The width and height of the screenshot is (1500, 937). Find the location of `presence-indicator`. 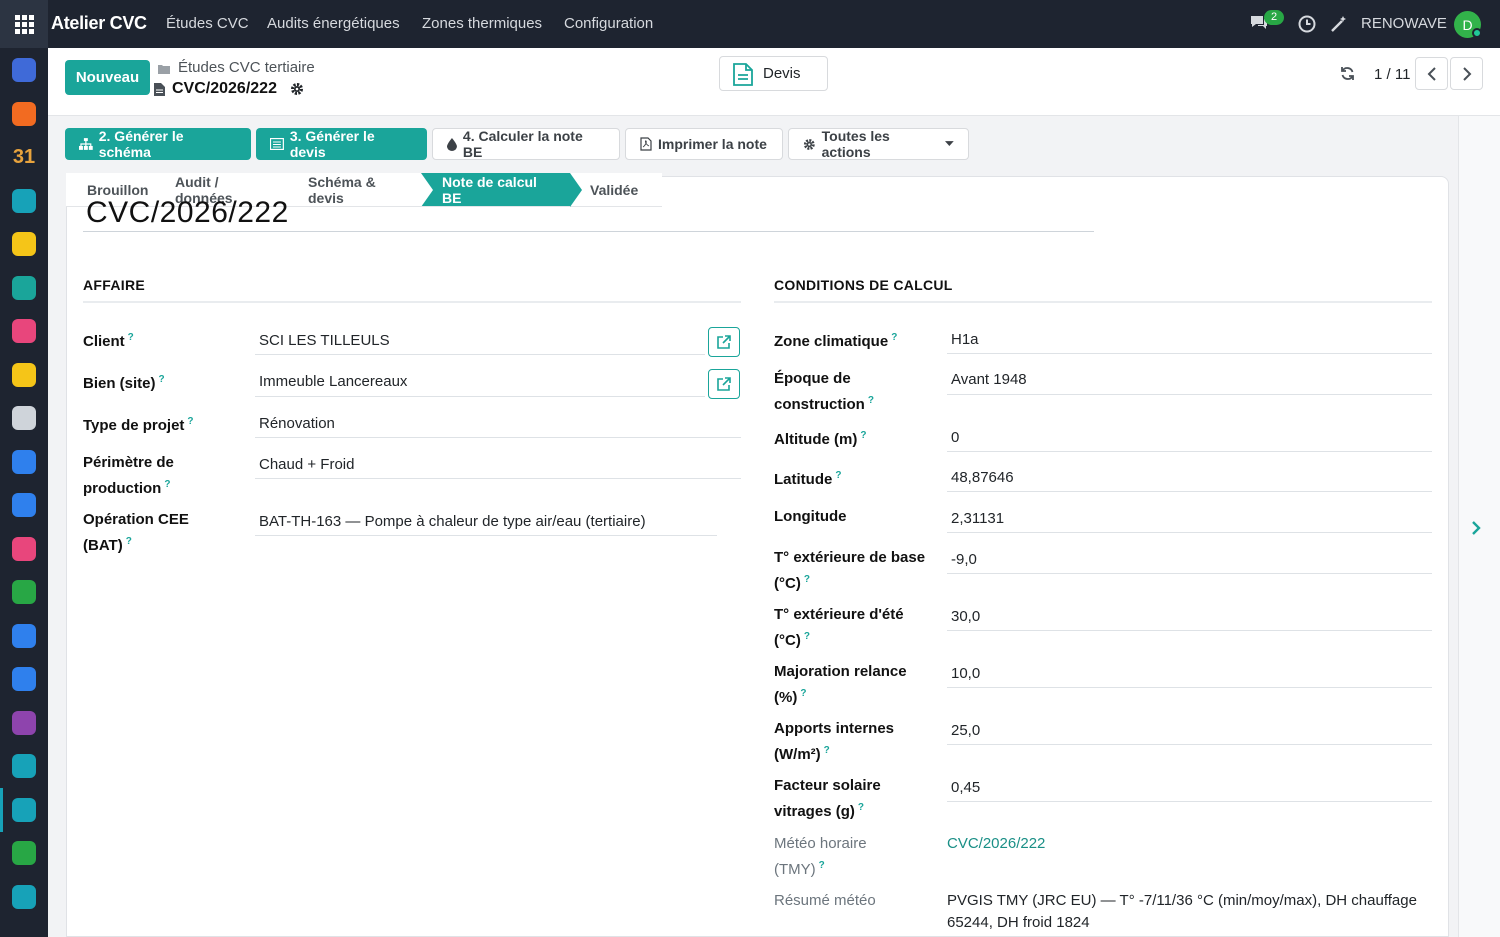

presence-indicator is located at coordinates (1477, 33).